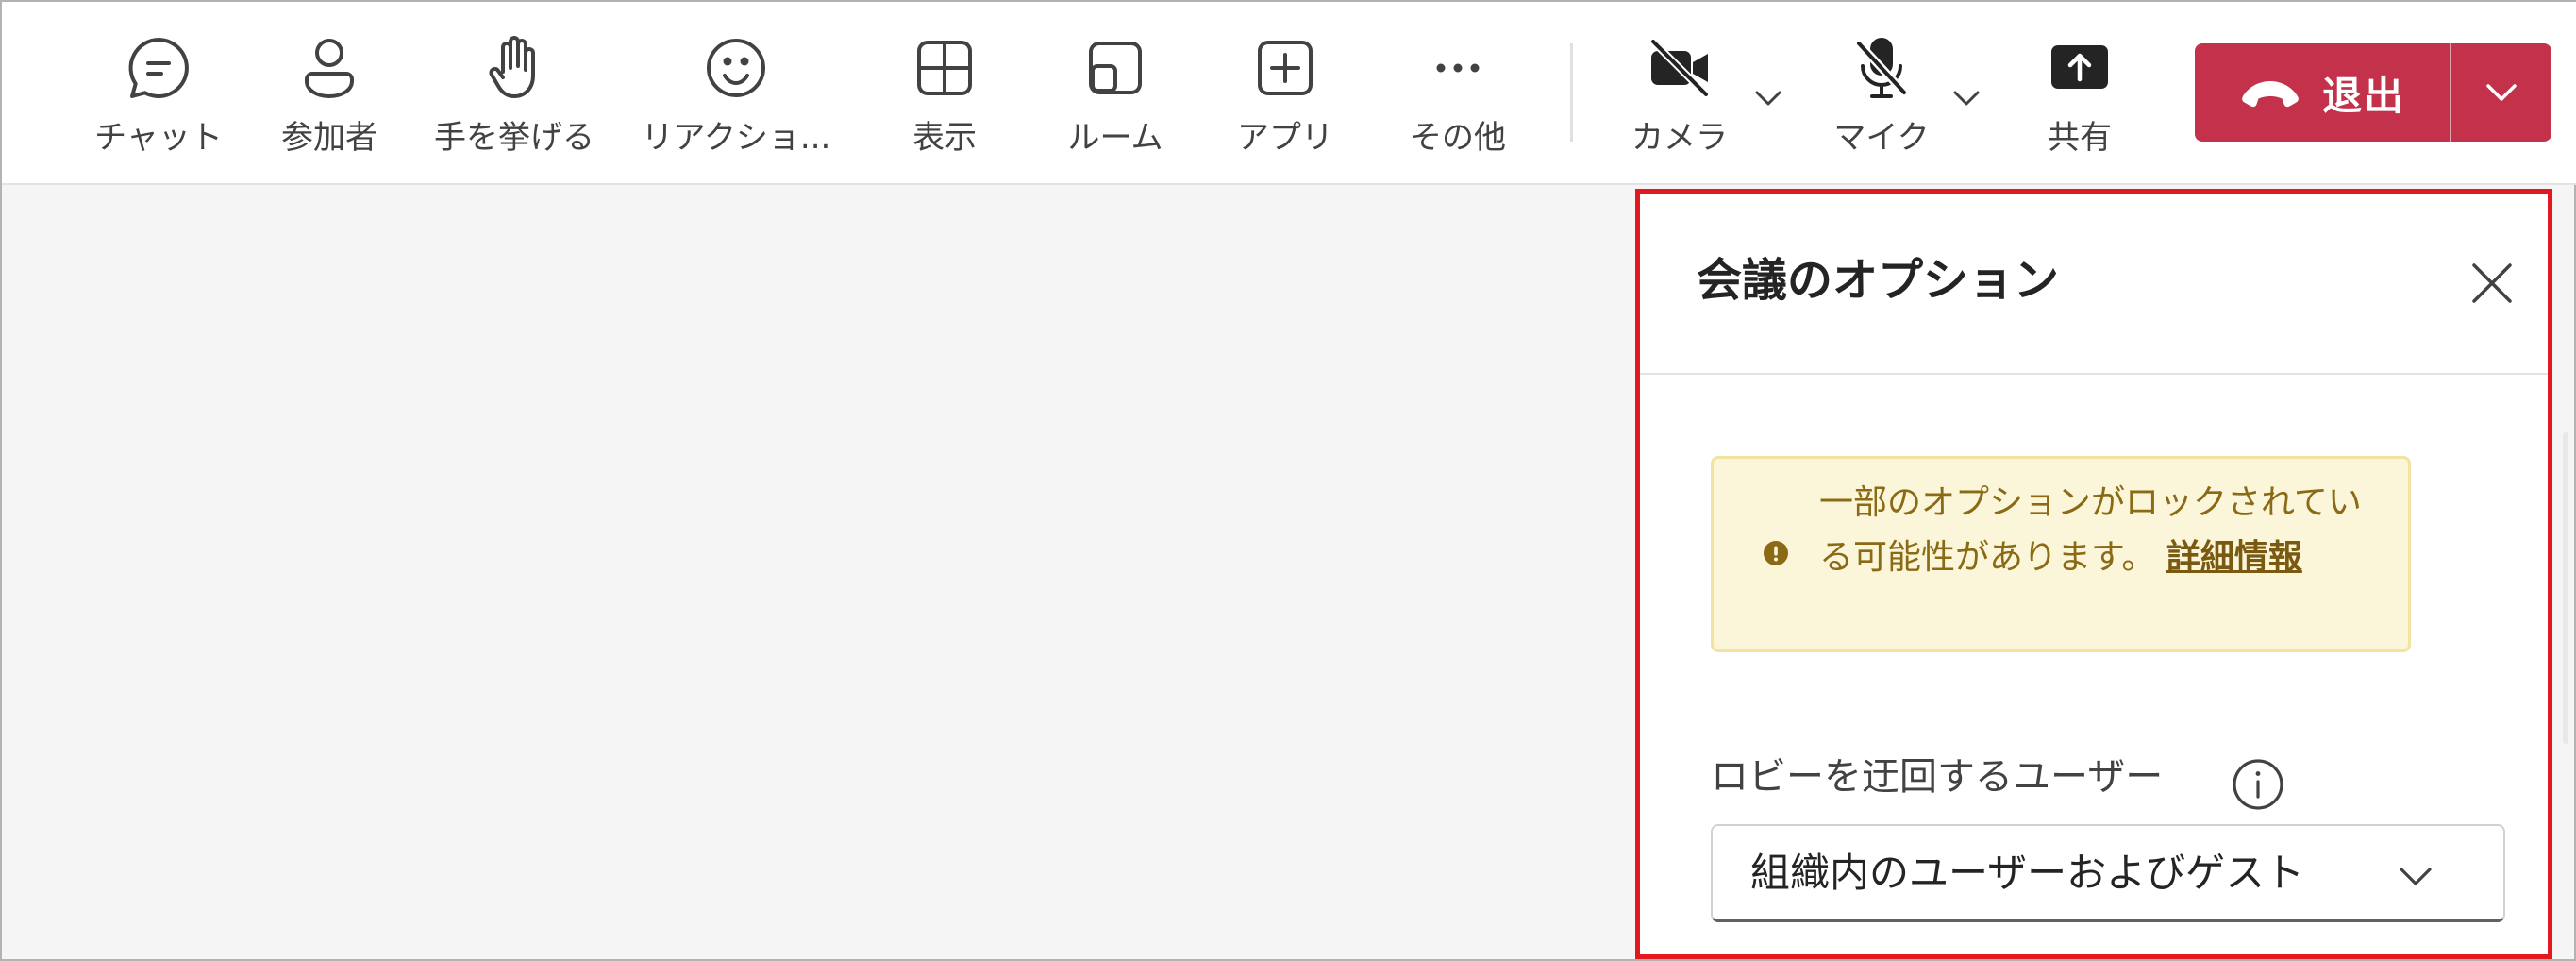  I want to click on mic-options-chevron-icon, so click(1966, 98).